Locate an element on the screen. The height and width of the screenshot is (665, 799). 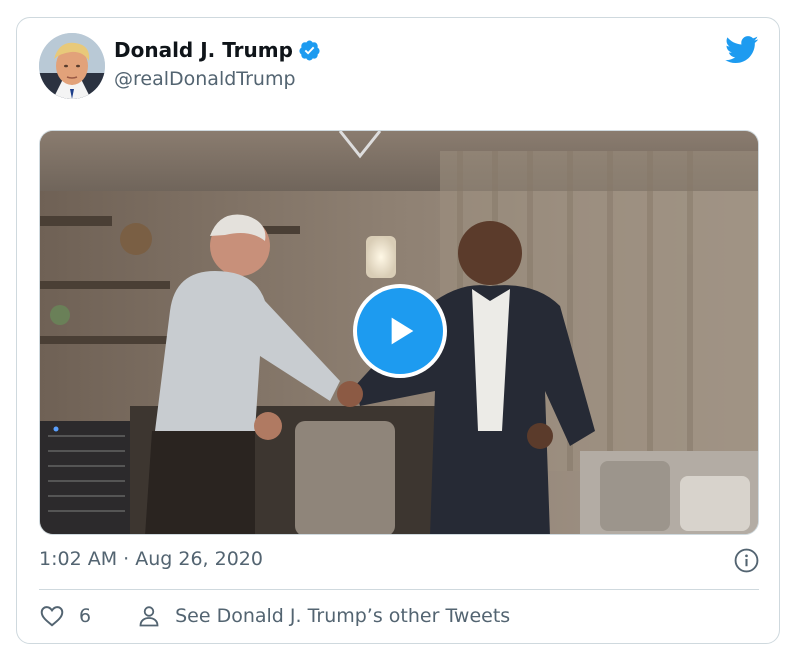
tweet-actions: 6 See Donald J. Trump’s other Tweets is located at coordinates (274, 616).